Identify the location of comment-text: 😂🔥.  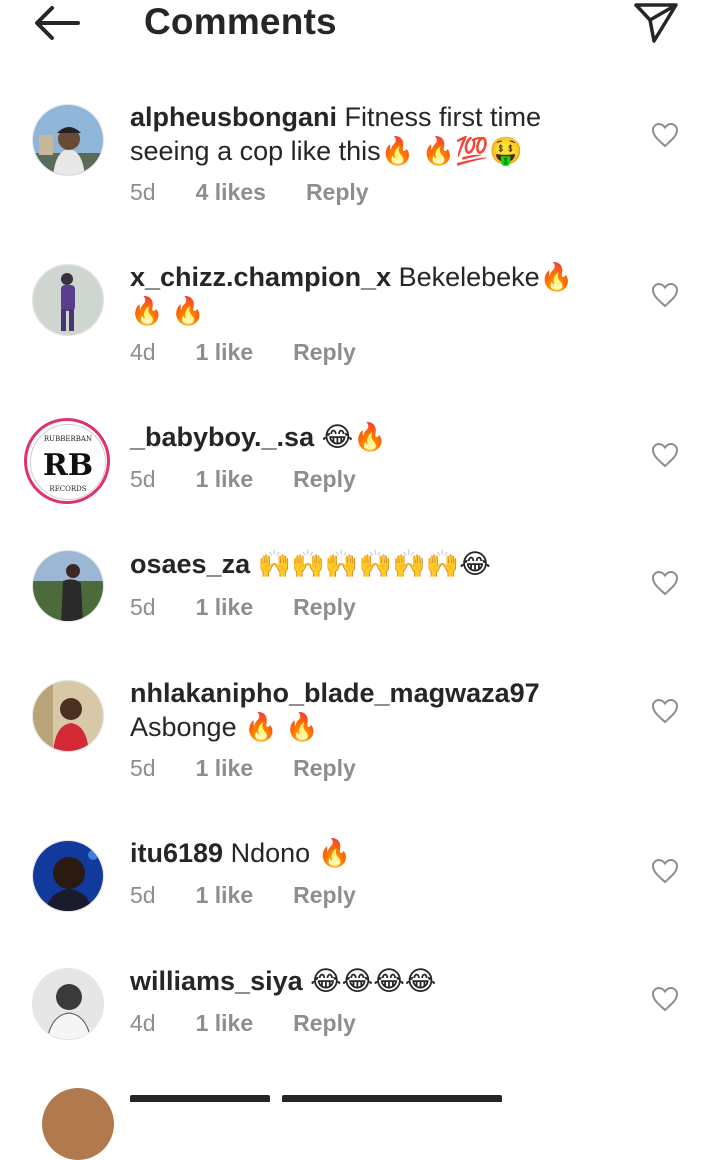
(350, 437).